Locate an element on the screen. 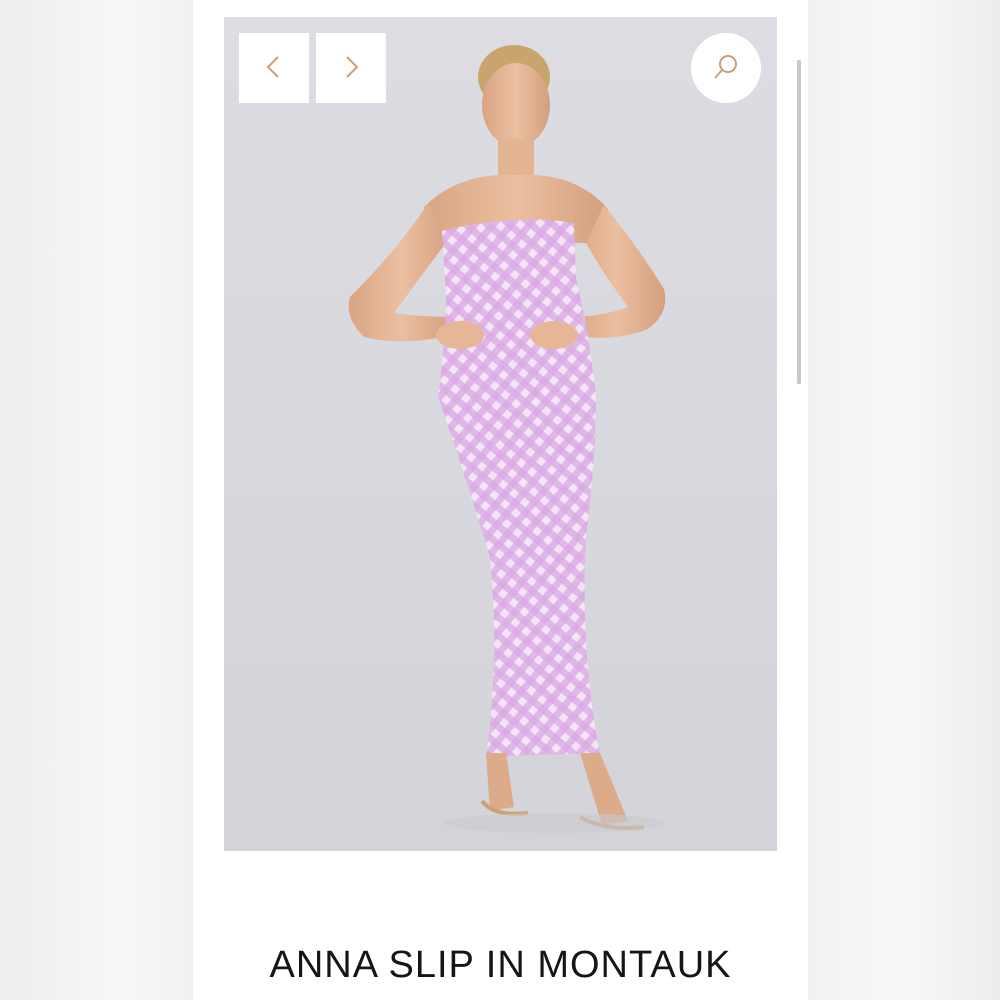 This screenshot has height=1000, width=1000. chevron-right-icon is located at coordinates (351, 68).